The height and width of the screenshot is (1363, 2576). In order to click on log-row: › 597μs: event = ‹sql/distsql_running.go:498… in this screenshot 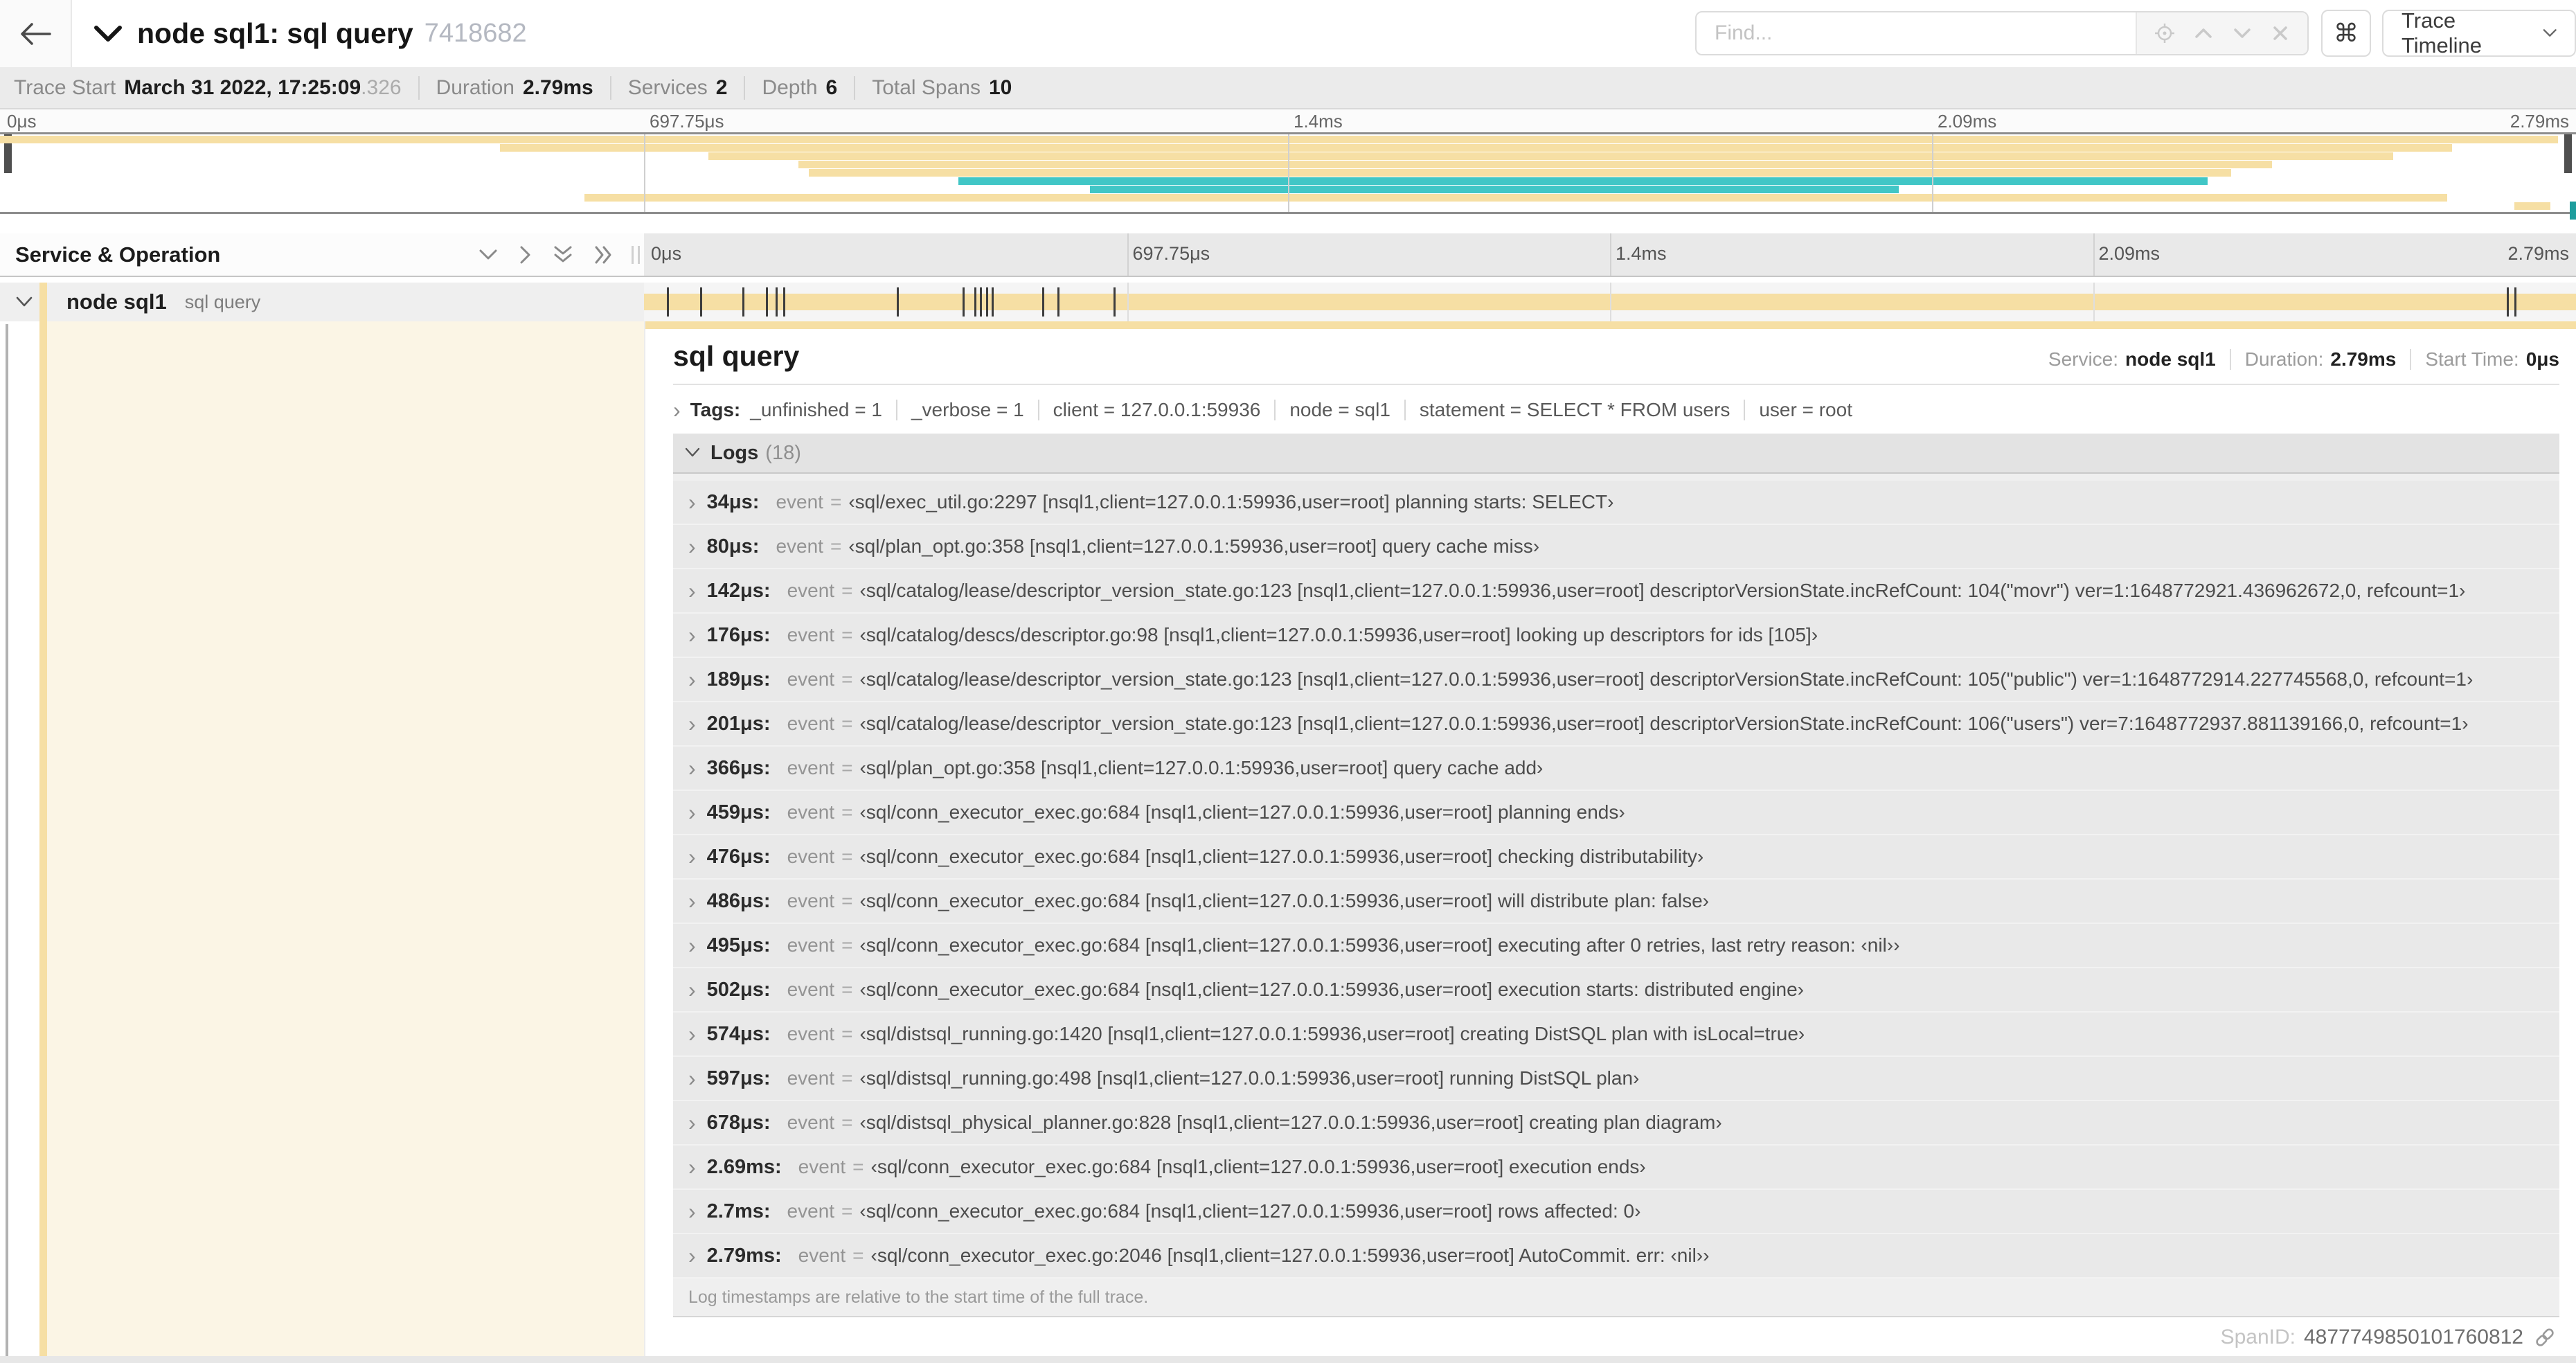, I will do `click(1616, 1079)`.